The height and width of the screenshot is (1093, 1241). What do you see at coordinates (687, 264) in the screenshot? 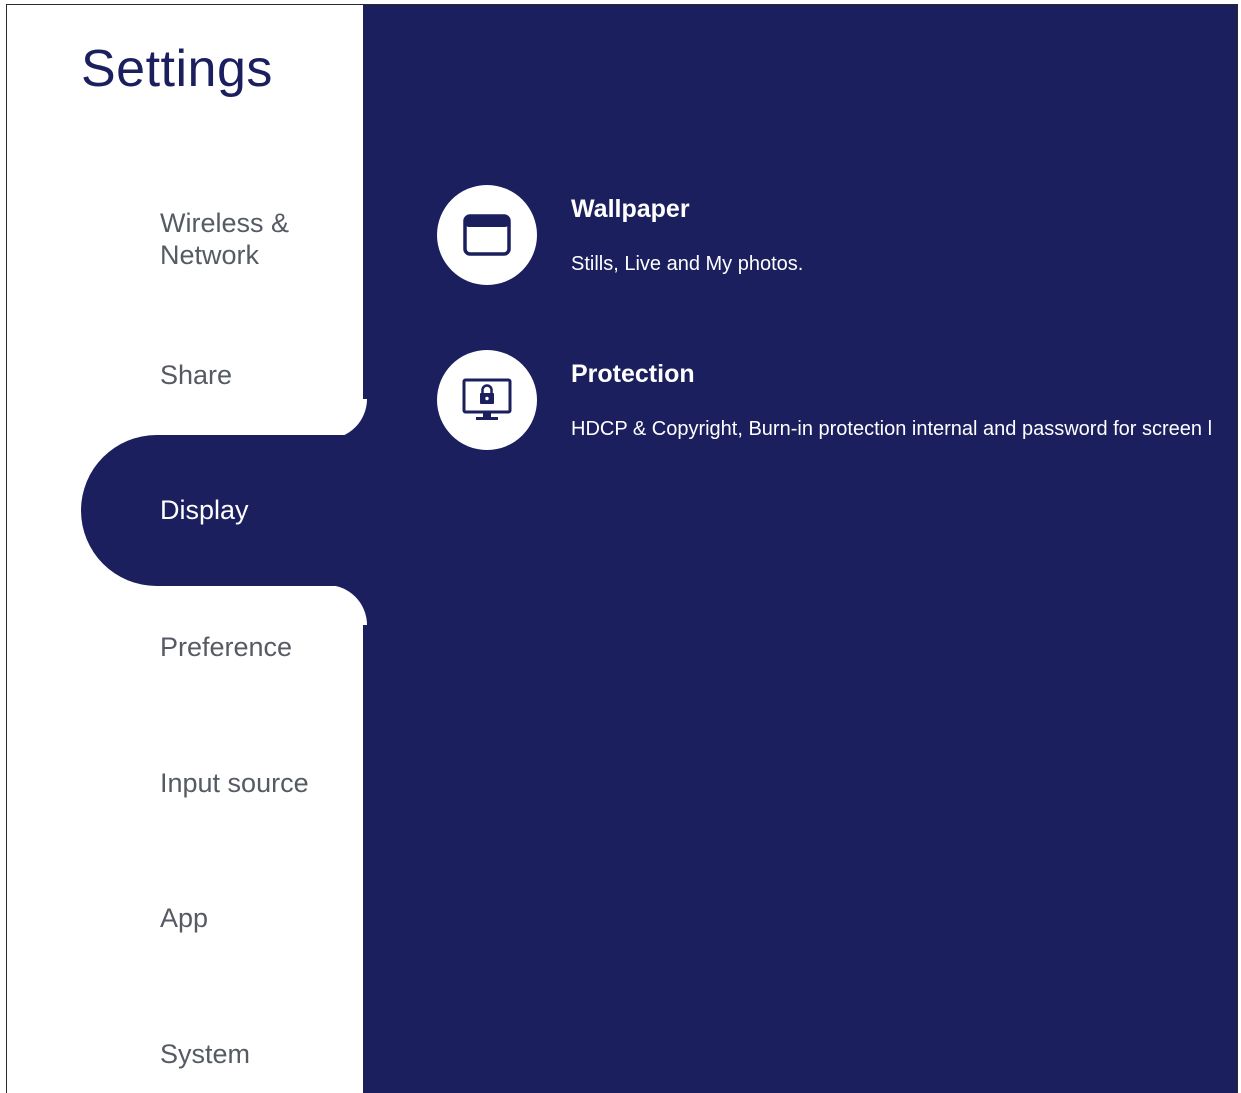
I see `wallpaper-description: Stills, Live and My photos.` at bounding box center [687, 264].